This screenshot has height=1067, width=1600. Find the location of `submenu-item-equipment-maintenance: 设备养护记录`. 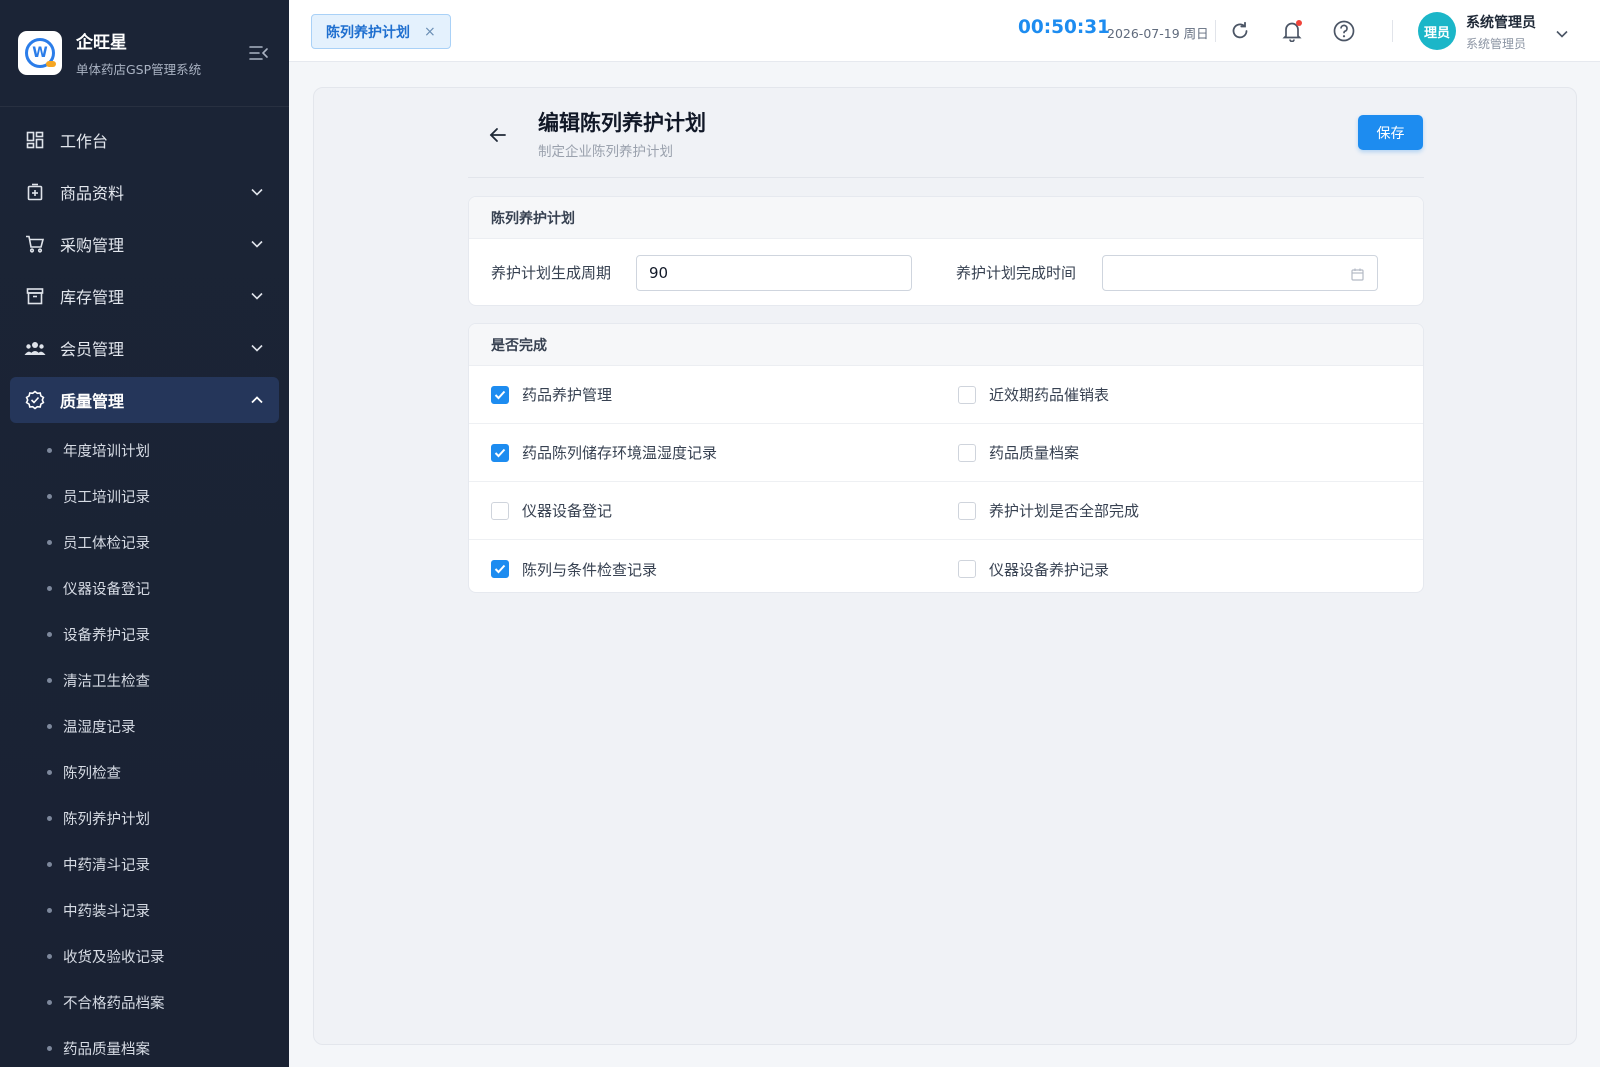

submenu-item-equipment-maintenance: 设备养护记录 is located at coordinates (144, 634).